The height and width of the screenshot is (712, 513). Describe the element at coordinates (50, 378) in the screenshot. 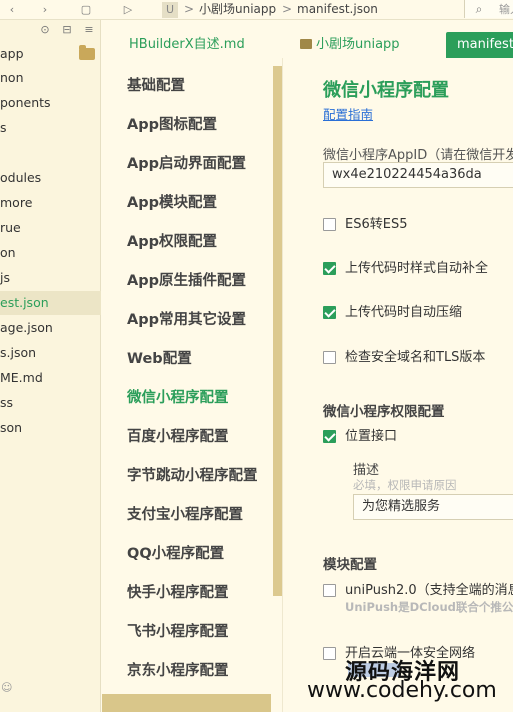

I see `file-item: ME.md` at that location.